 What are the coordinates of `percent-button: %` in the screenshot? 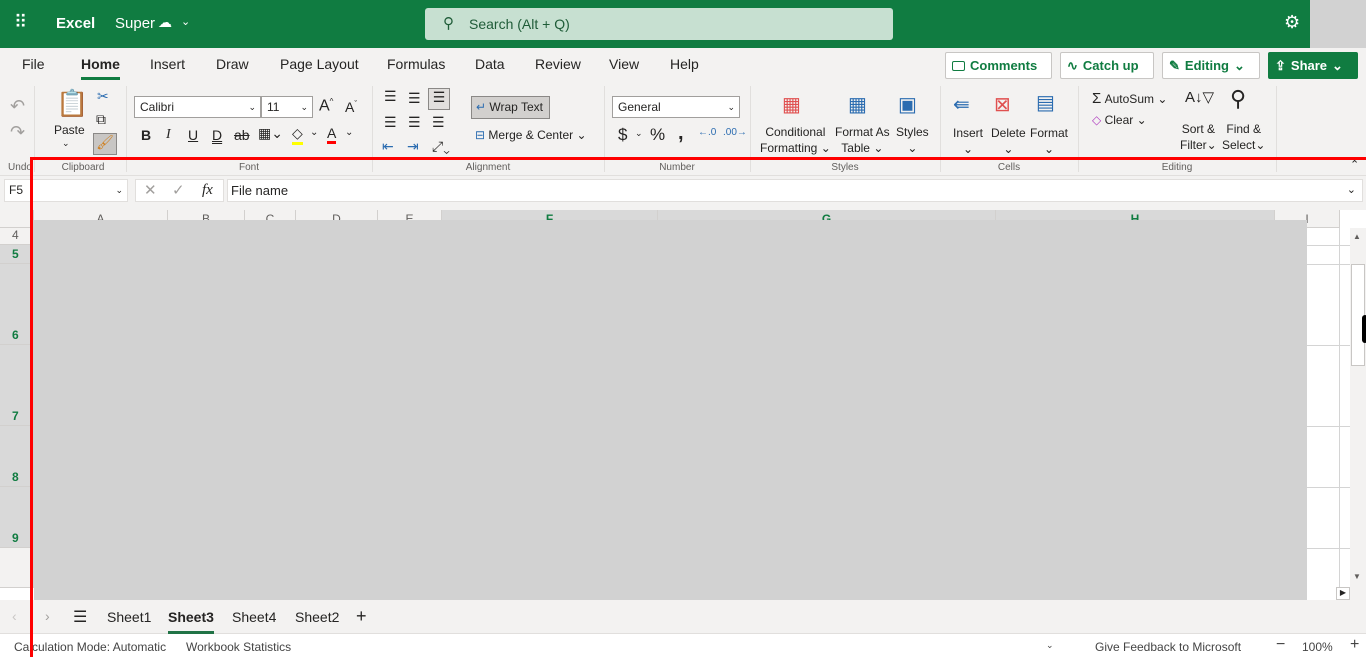 It's located at (657, 135).